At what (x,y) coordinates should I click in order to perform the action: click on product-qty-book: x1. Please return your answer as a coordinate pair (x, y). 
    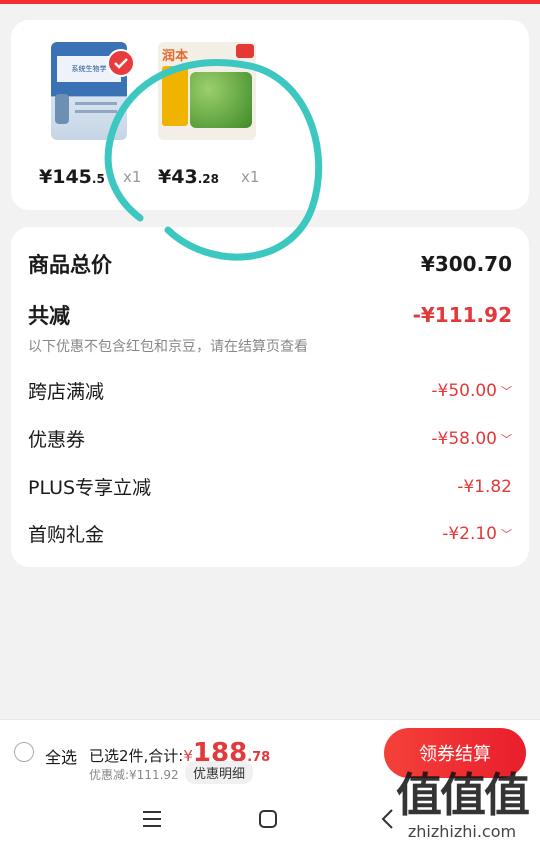
    Looking at the image, I should click on (132, 177).